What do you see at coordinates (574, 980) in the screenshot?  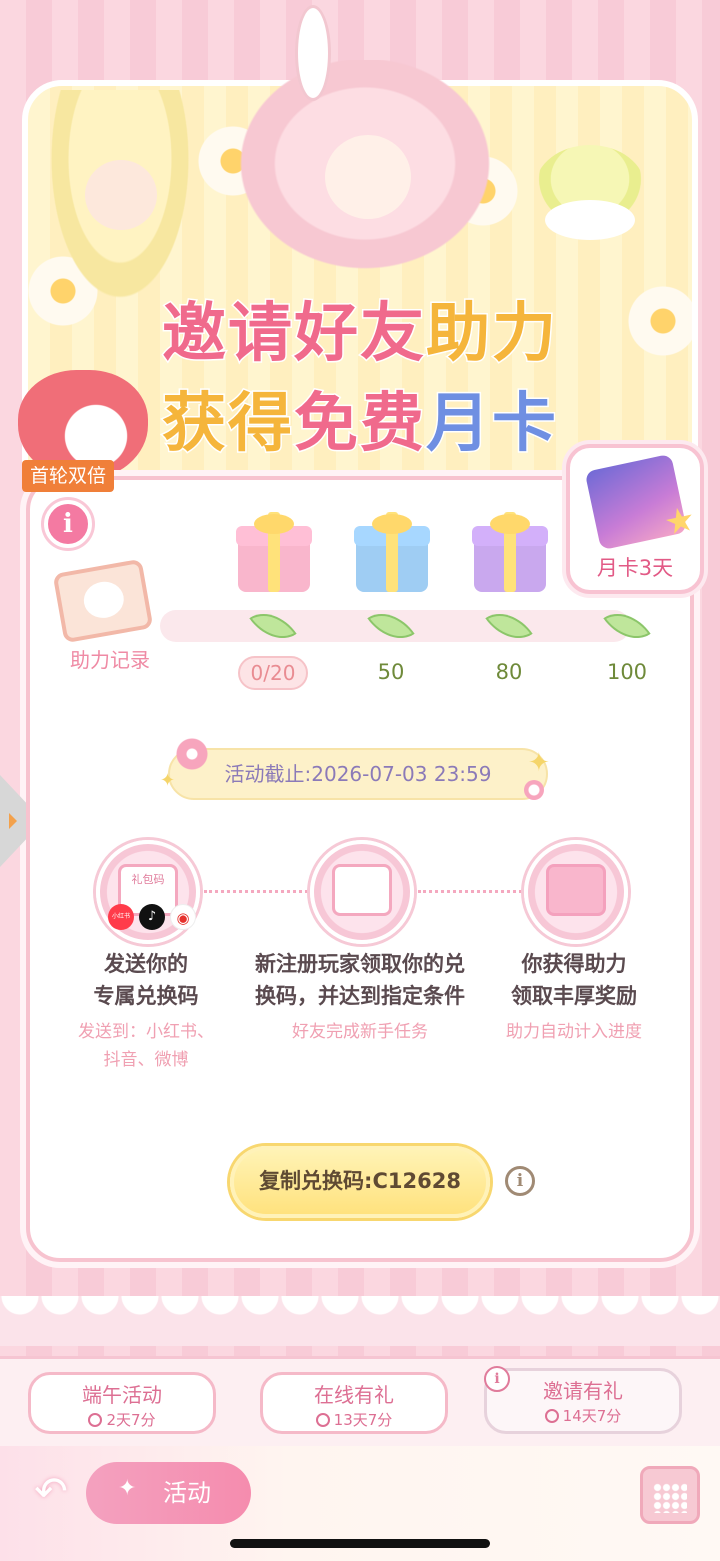 I see `step-3-title: 你获得助力 领取丰厚奖励` at bounding box center [574, 980].